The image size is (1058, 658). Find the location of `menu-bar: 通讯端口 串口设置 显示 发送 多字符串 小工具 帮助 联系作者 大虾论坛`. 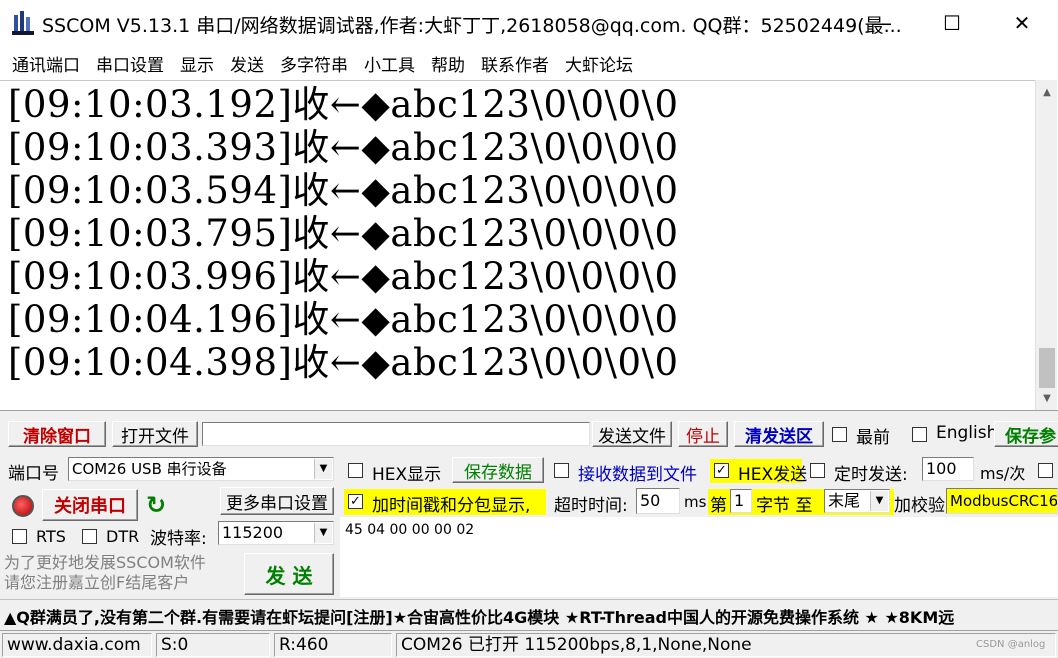

menu-bar: 通讯端口 串口设置 显示 发送 多字符串 小工具 帮助 联系作者 大虾论坛 is located at coordinates (529, 63).